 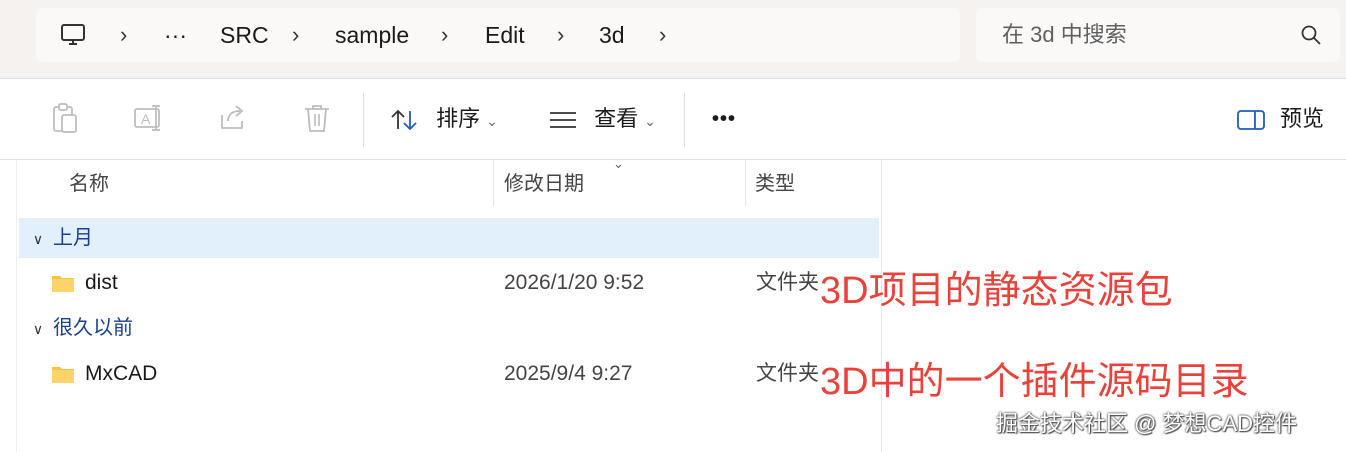 I want to click on view-label: 查看, so click(x=616, y=118).